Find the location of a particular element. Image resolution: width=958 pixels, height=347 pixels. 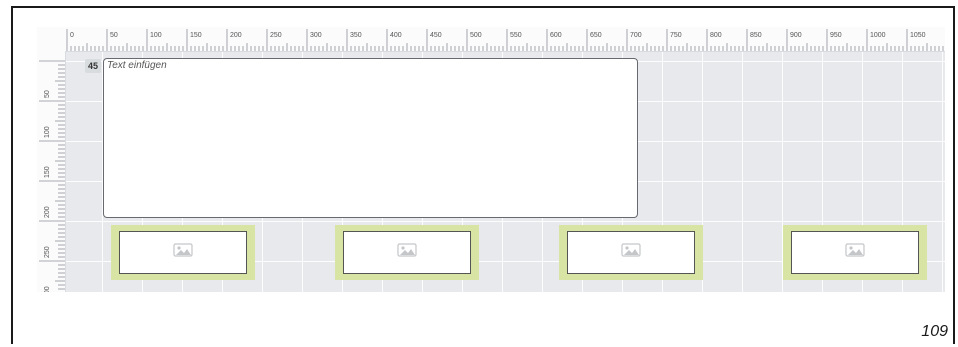

ruler-top-label: 800 is located at coordinates (716, 35).